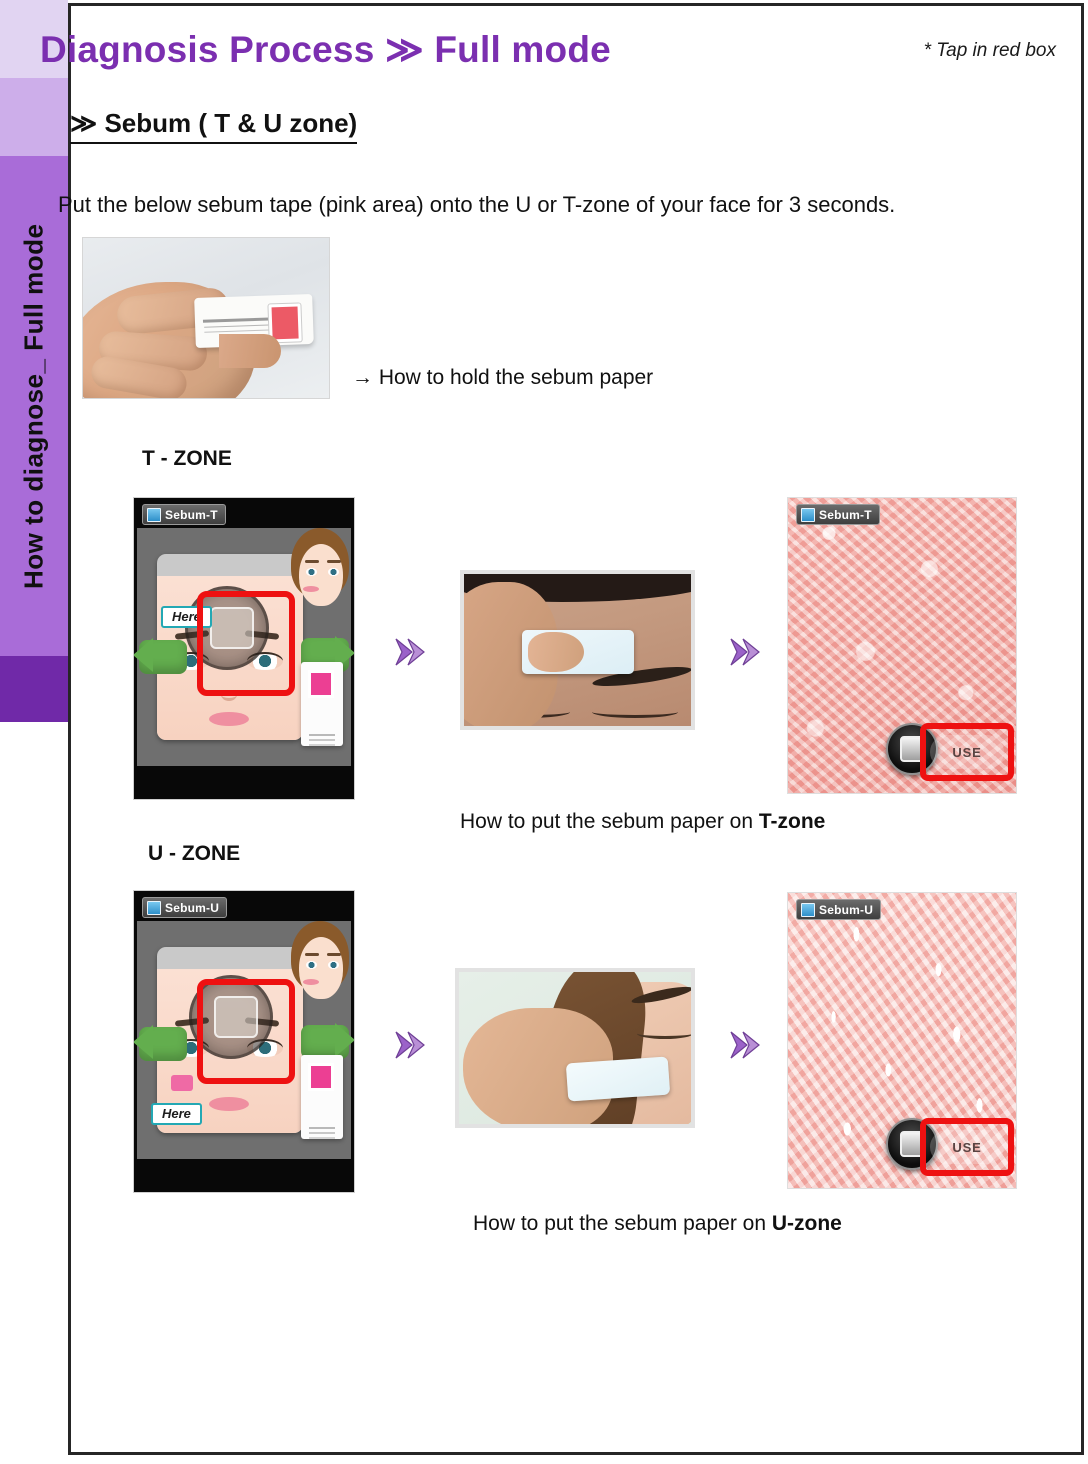 The image size is (1088, 1464). I want to click on sebum-tape-on-cheek, so click(618, 1079).